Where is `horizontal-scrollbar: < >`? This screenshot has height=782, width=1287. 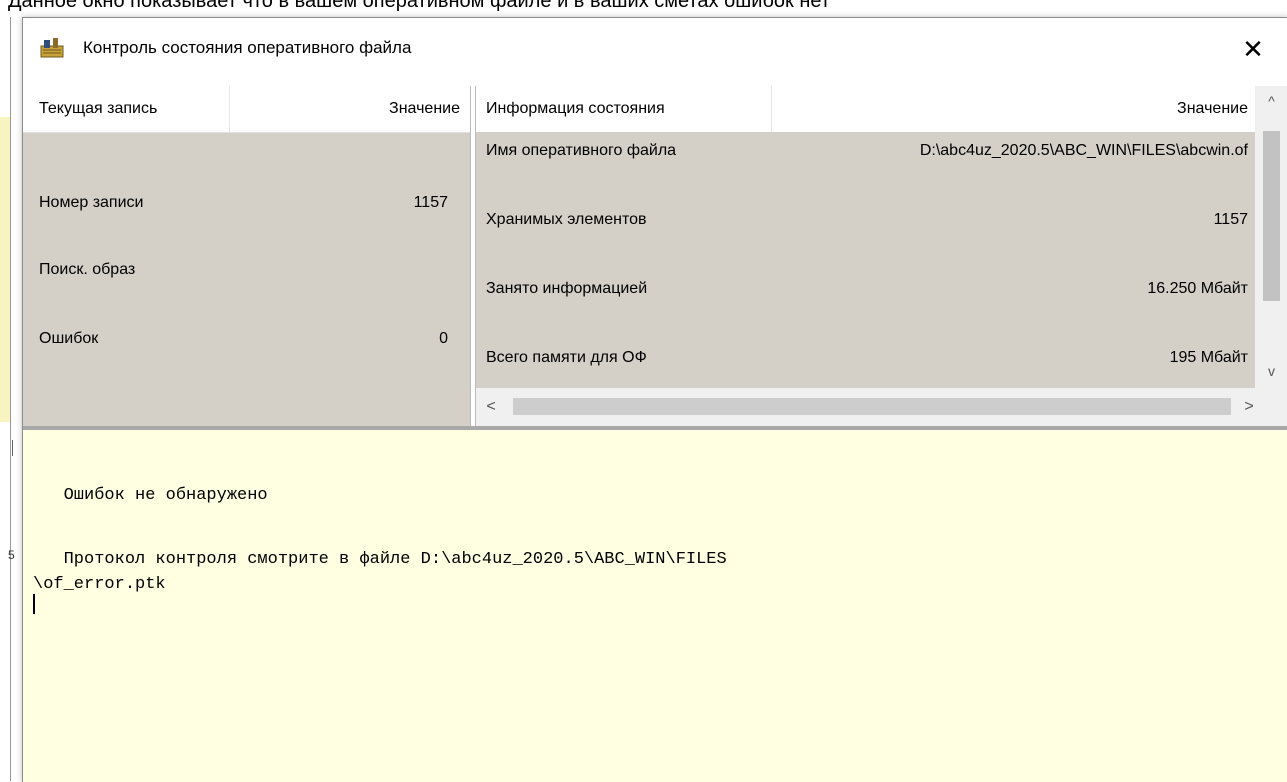
horizontal-scrollbar: < > is located at coordinates (881, 407).